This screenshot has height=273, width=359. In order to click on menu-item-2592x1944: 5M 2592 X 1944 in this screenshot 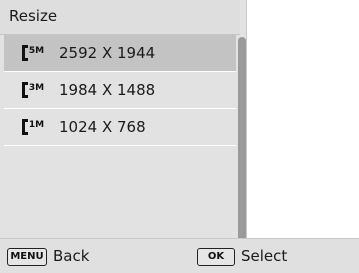, I will do `click(120, 53)`.